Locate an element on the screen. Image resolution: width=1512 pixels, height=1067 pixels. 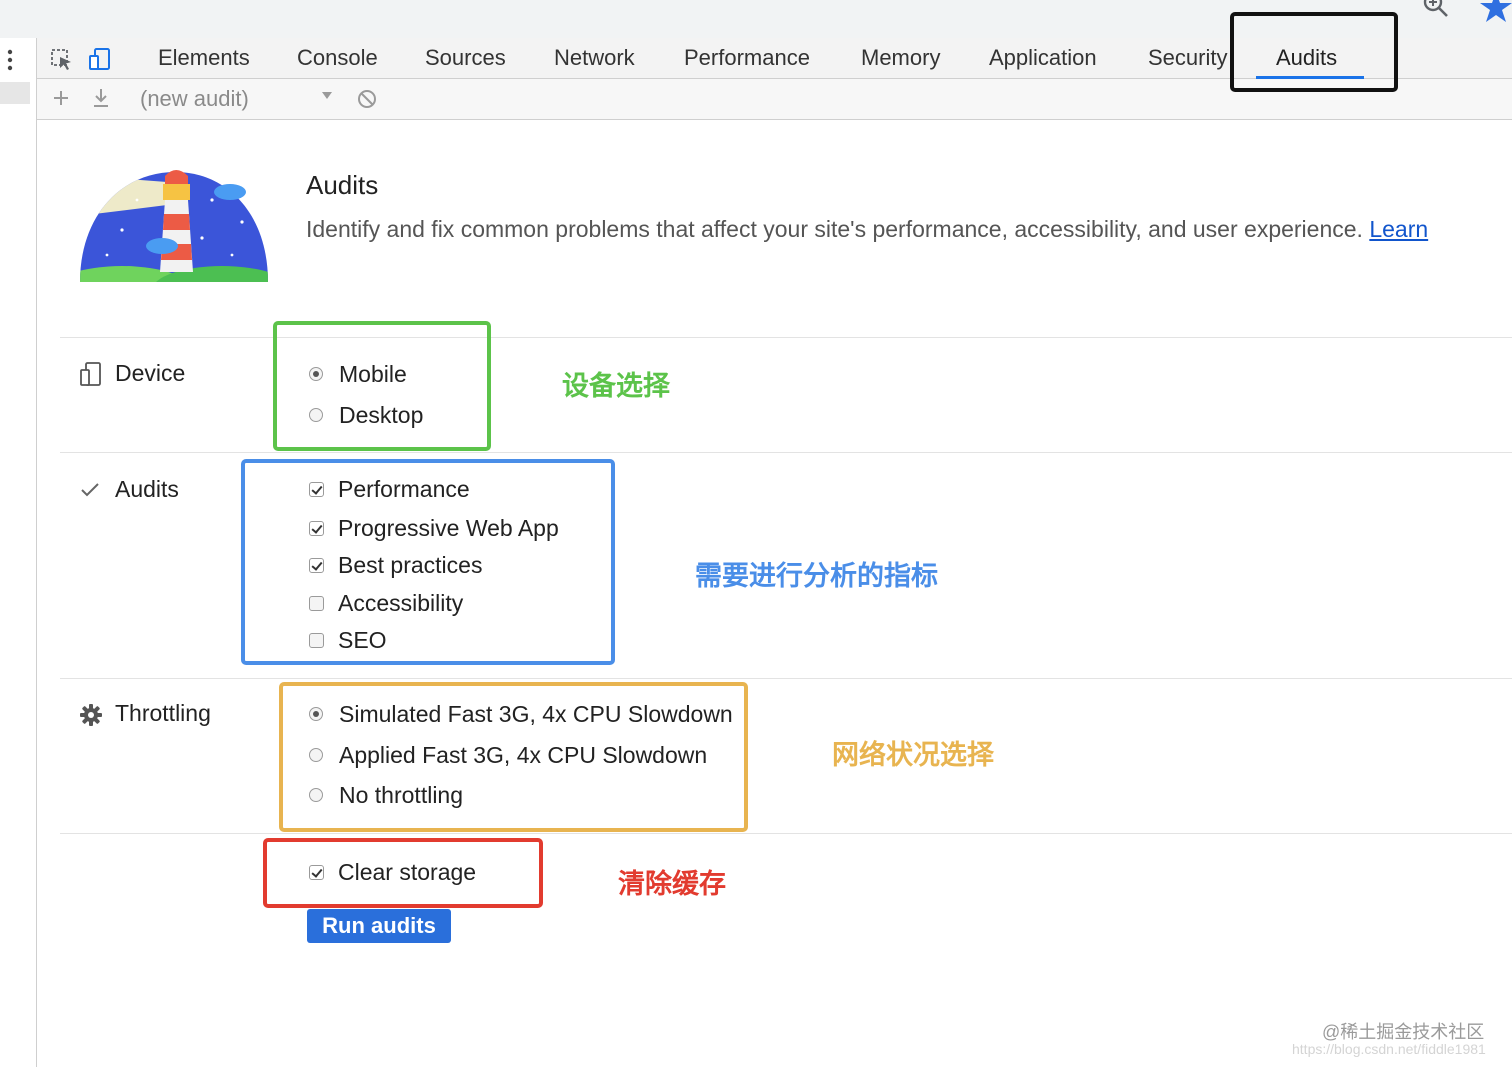
tab-network: Network is located at coordinates (594, 58).